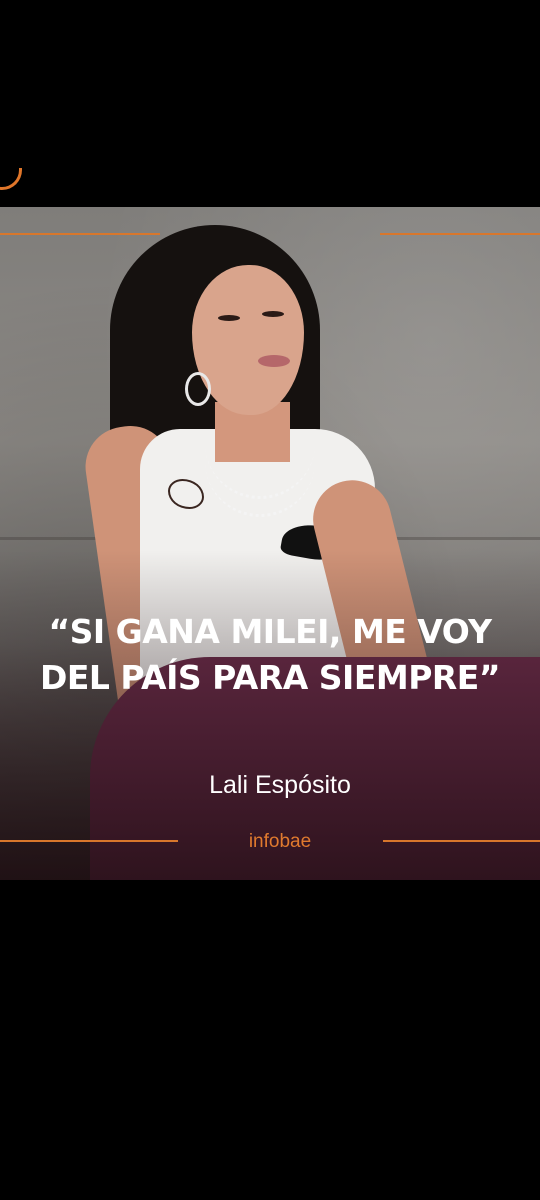 The height and width of the screenshot is (1200, 540). Describe the element at coordinates (273, 314) in the screenshot. I see `right-eye` at that location.